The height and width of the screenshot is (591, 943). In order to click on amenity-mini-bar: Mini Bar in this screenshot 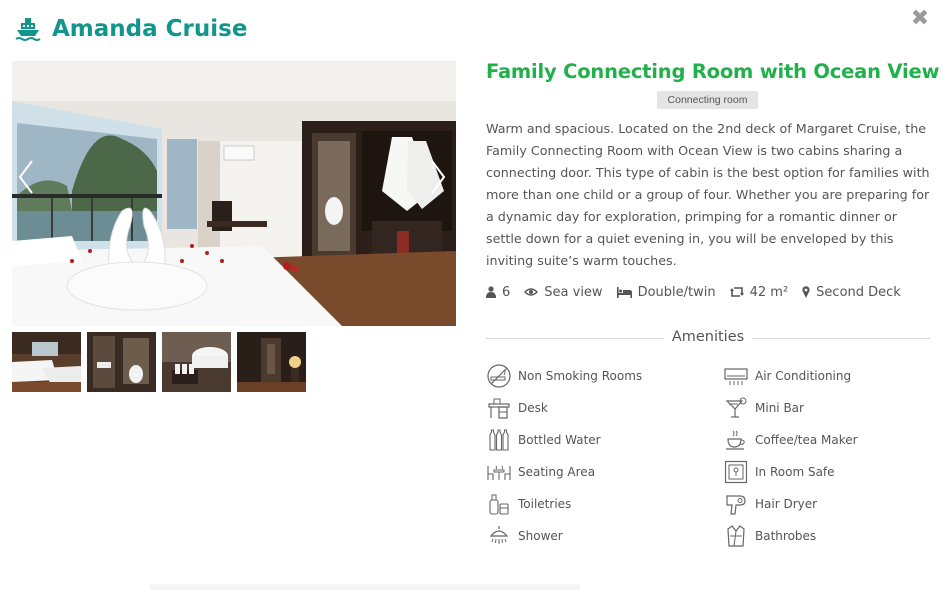, I will do `click(763, 408)`.